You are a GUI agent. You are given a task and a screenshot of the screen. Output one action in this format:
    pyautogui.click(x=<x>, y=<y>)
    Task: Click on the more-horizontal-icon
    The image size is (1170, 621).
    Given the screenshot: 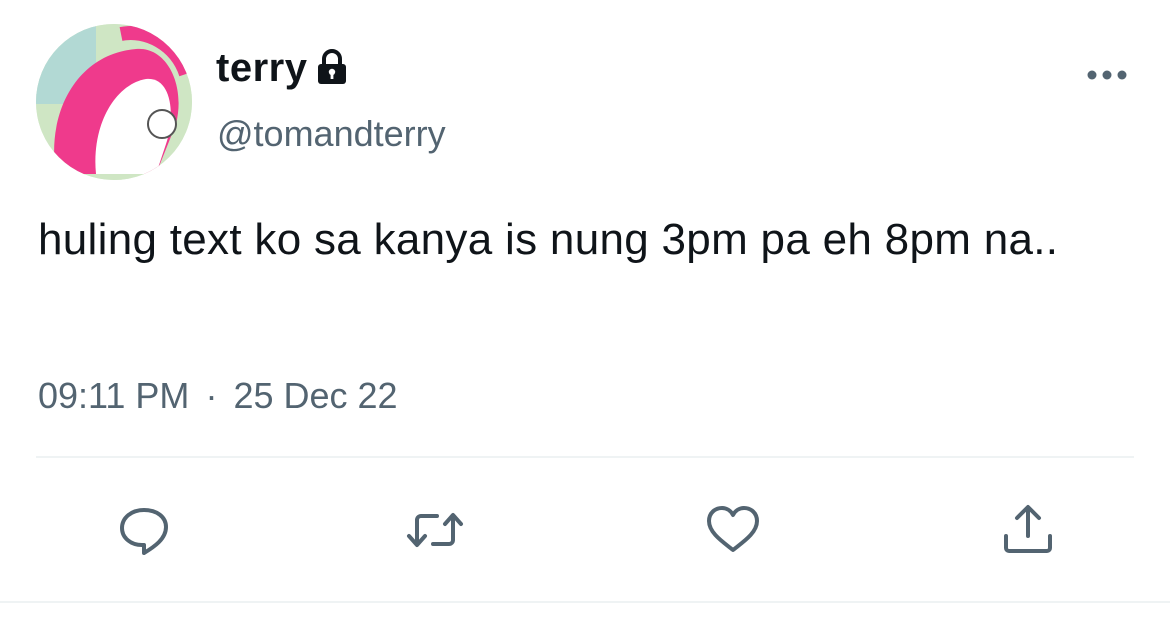 What is the action you would take?
    pyautogui.click(x=1107, y=75)
    